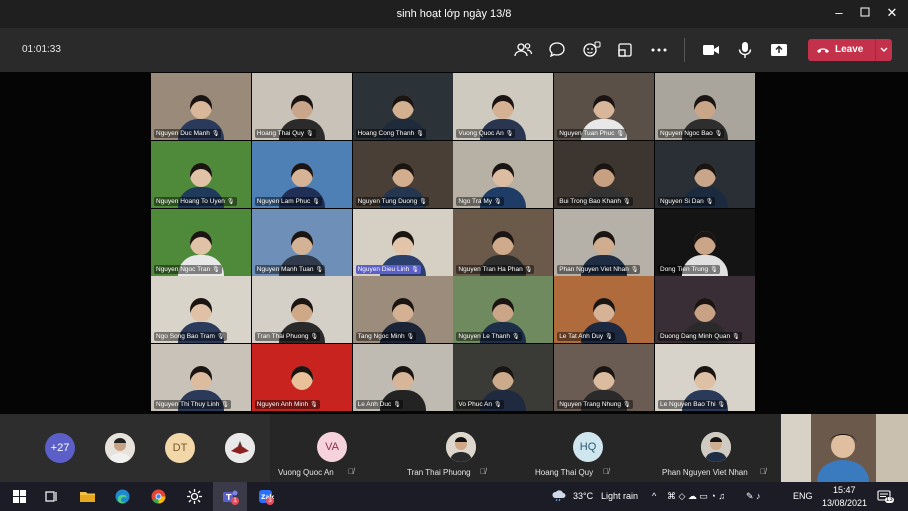 The image size is (908, 511). What do you see at coordinates (705, 310) in the screenshot?
I see `video-tile: Duong Dang Minh Quan 🎙` at bounding box center [705, 310].